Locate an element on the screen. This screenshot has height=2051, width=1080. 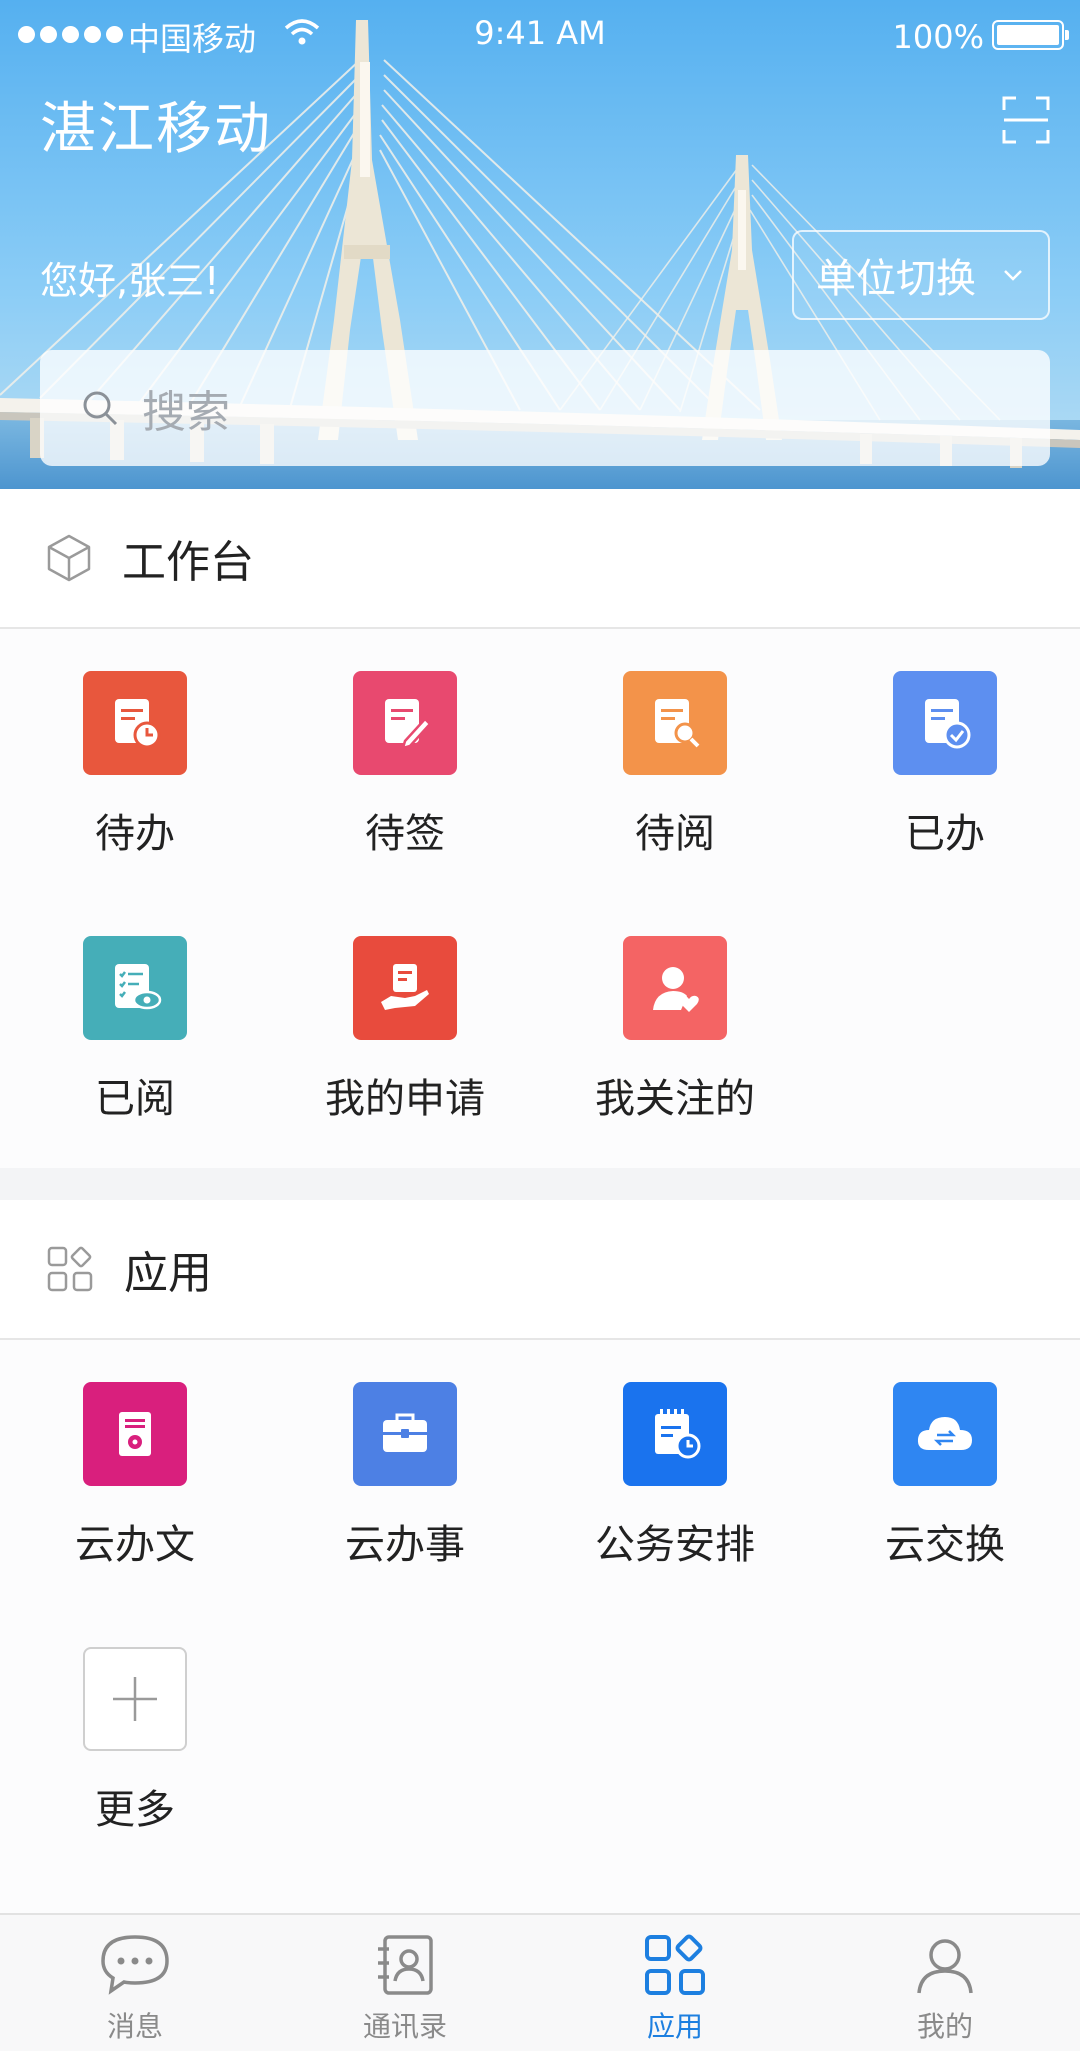
unit-switch-label: 单位切换 is located at coordinates (896, 279).